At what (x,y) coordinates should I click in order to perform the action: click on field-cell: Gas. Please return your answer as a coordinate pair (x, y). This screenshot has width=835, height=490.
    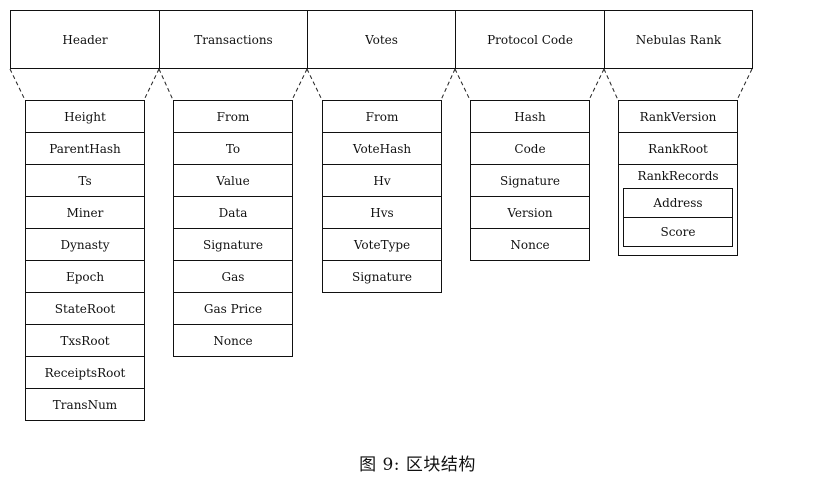
    Looking at the image, I should click on (233, 276).